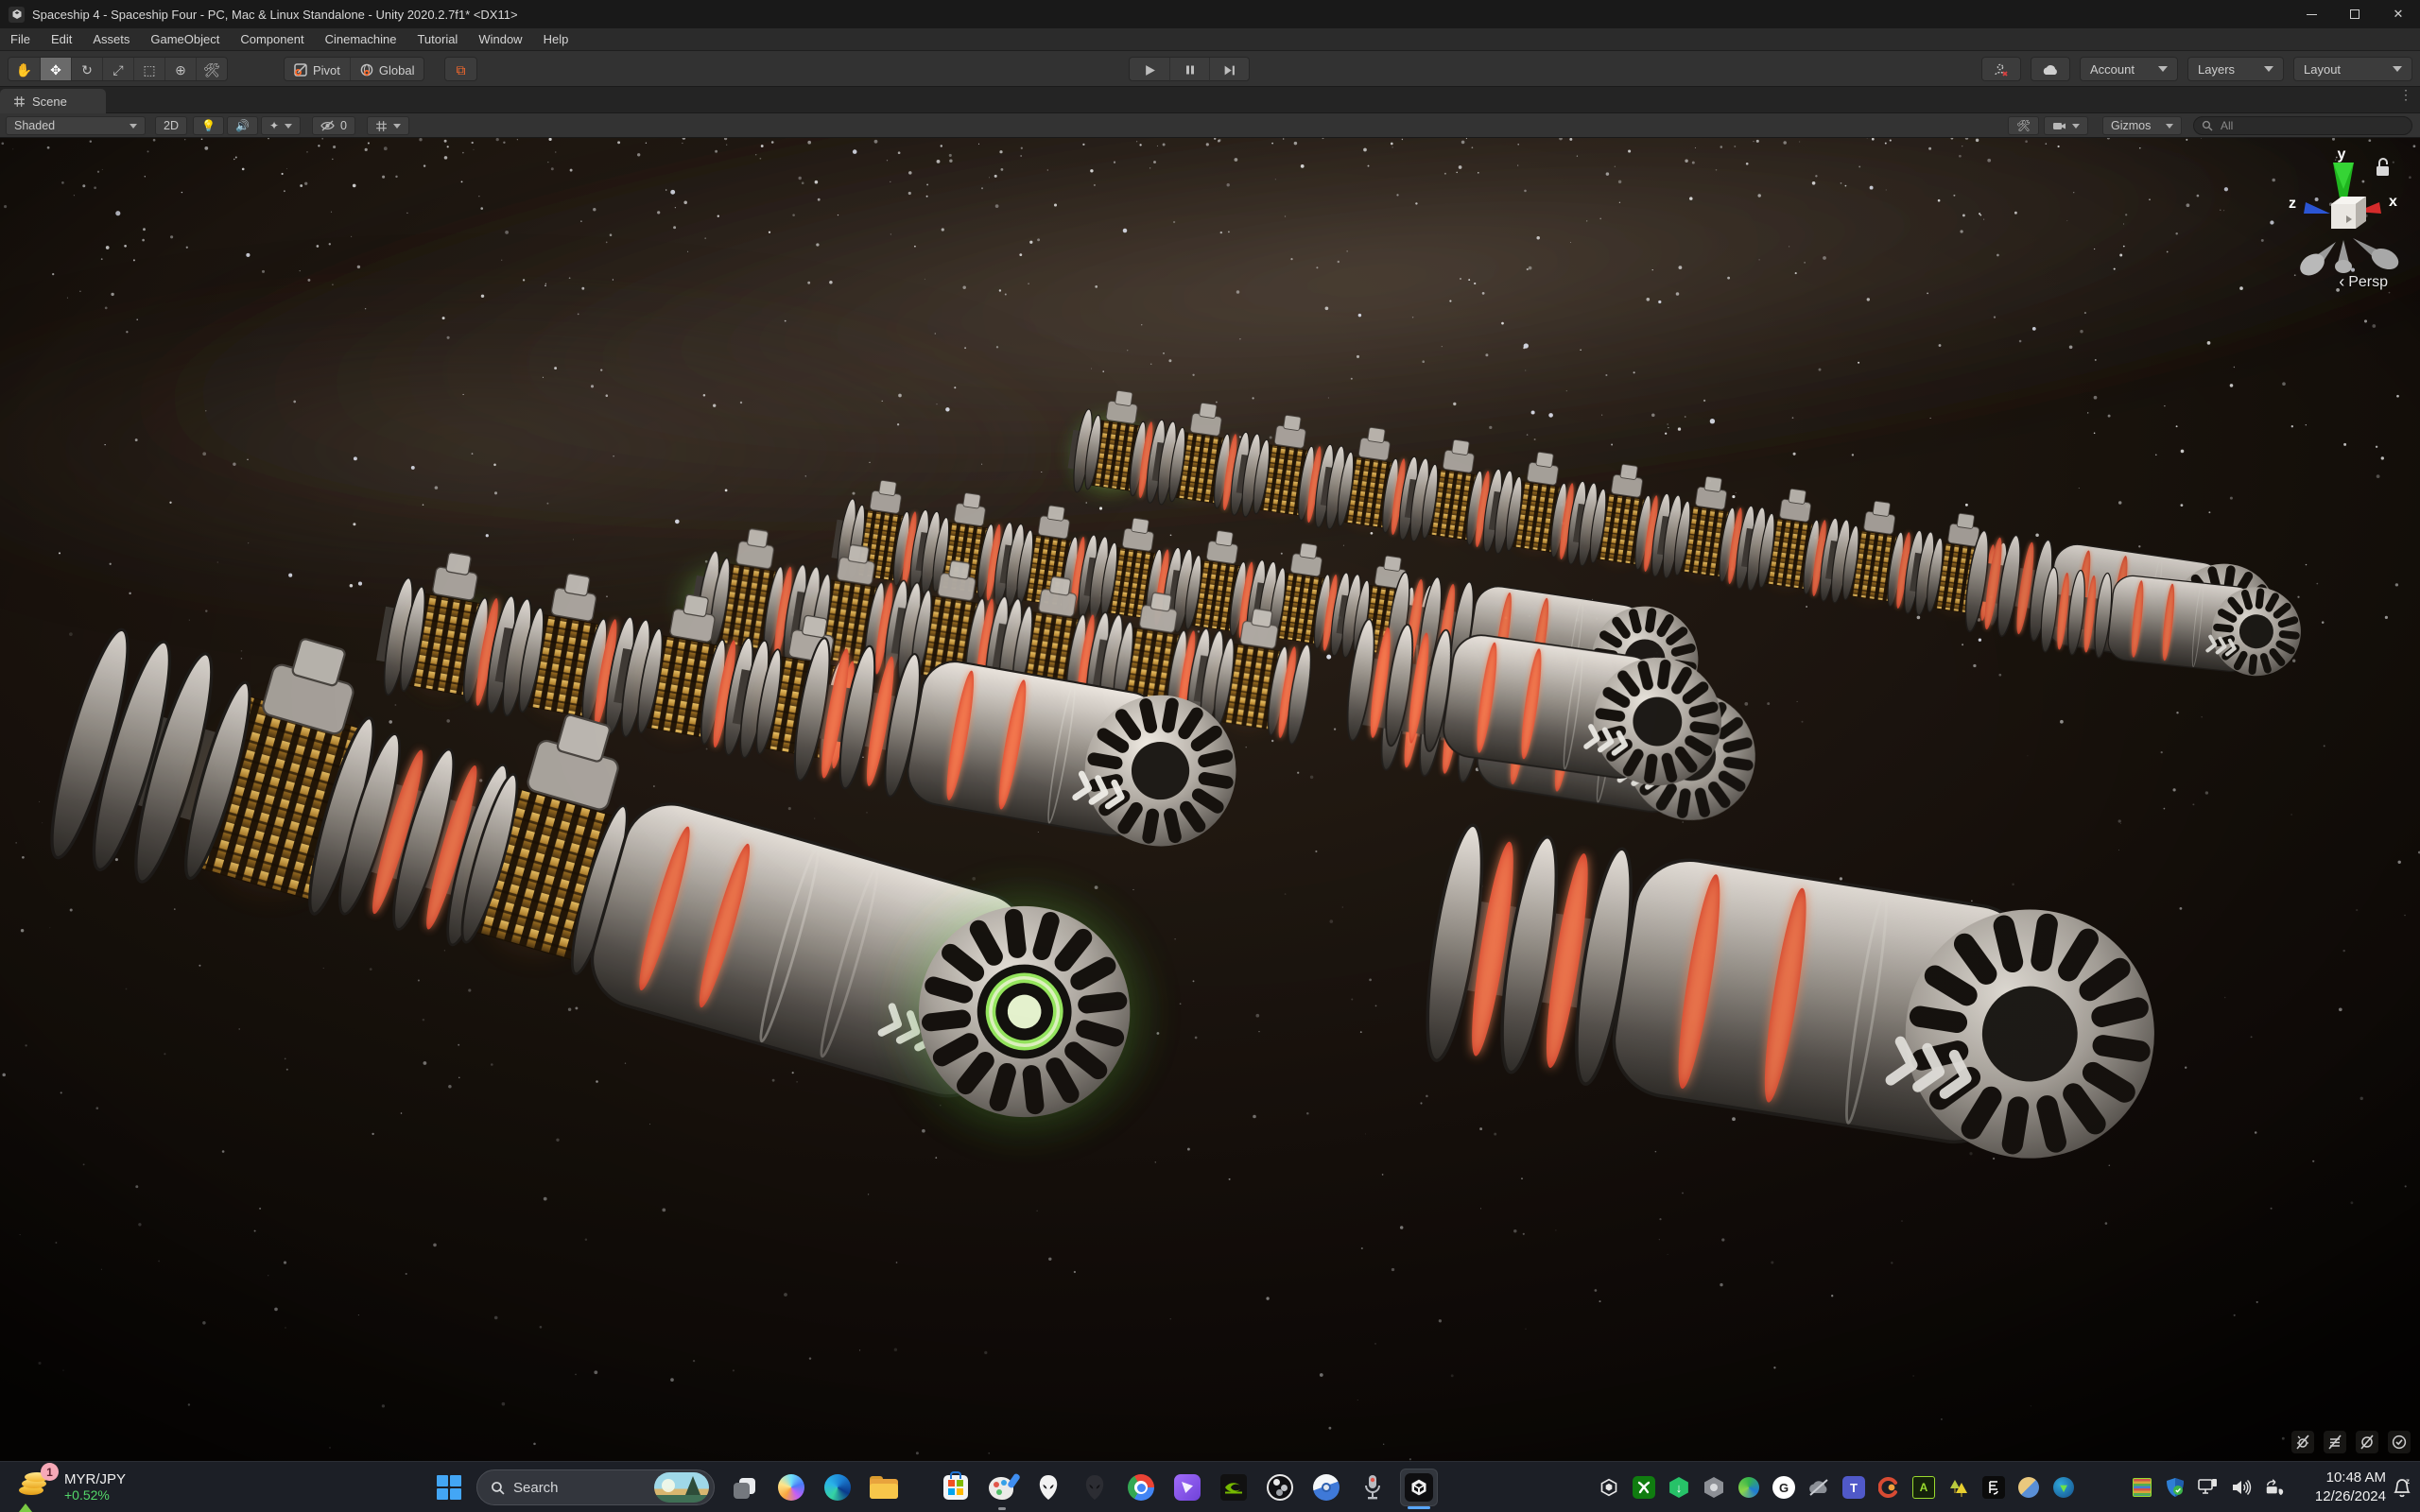  Describe the element at coordinates (1280, 1487) in the screenshot. I see `obs-studio-icon` at that location.